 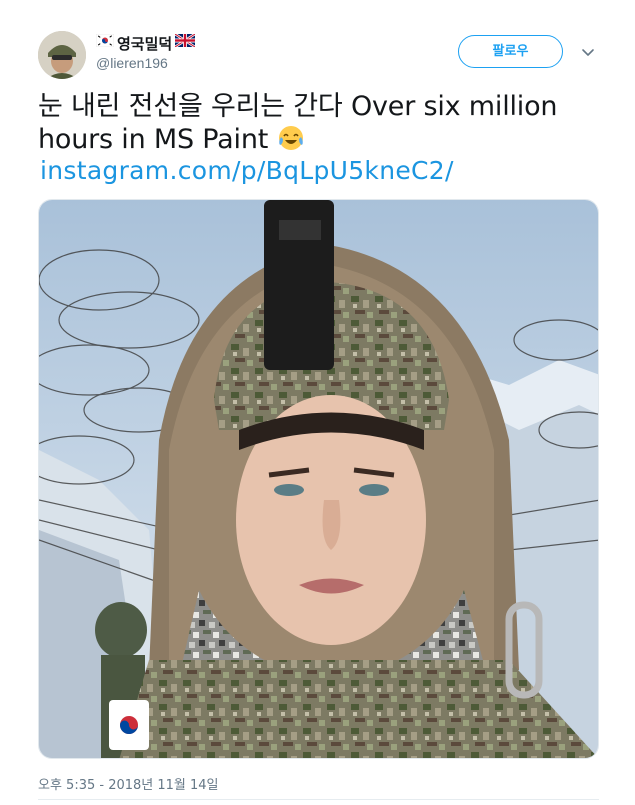 I want to click on instagram-link: instagram.com/p/BqLpU5kneC2/, so click(x=247, y=170).